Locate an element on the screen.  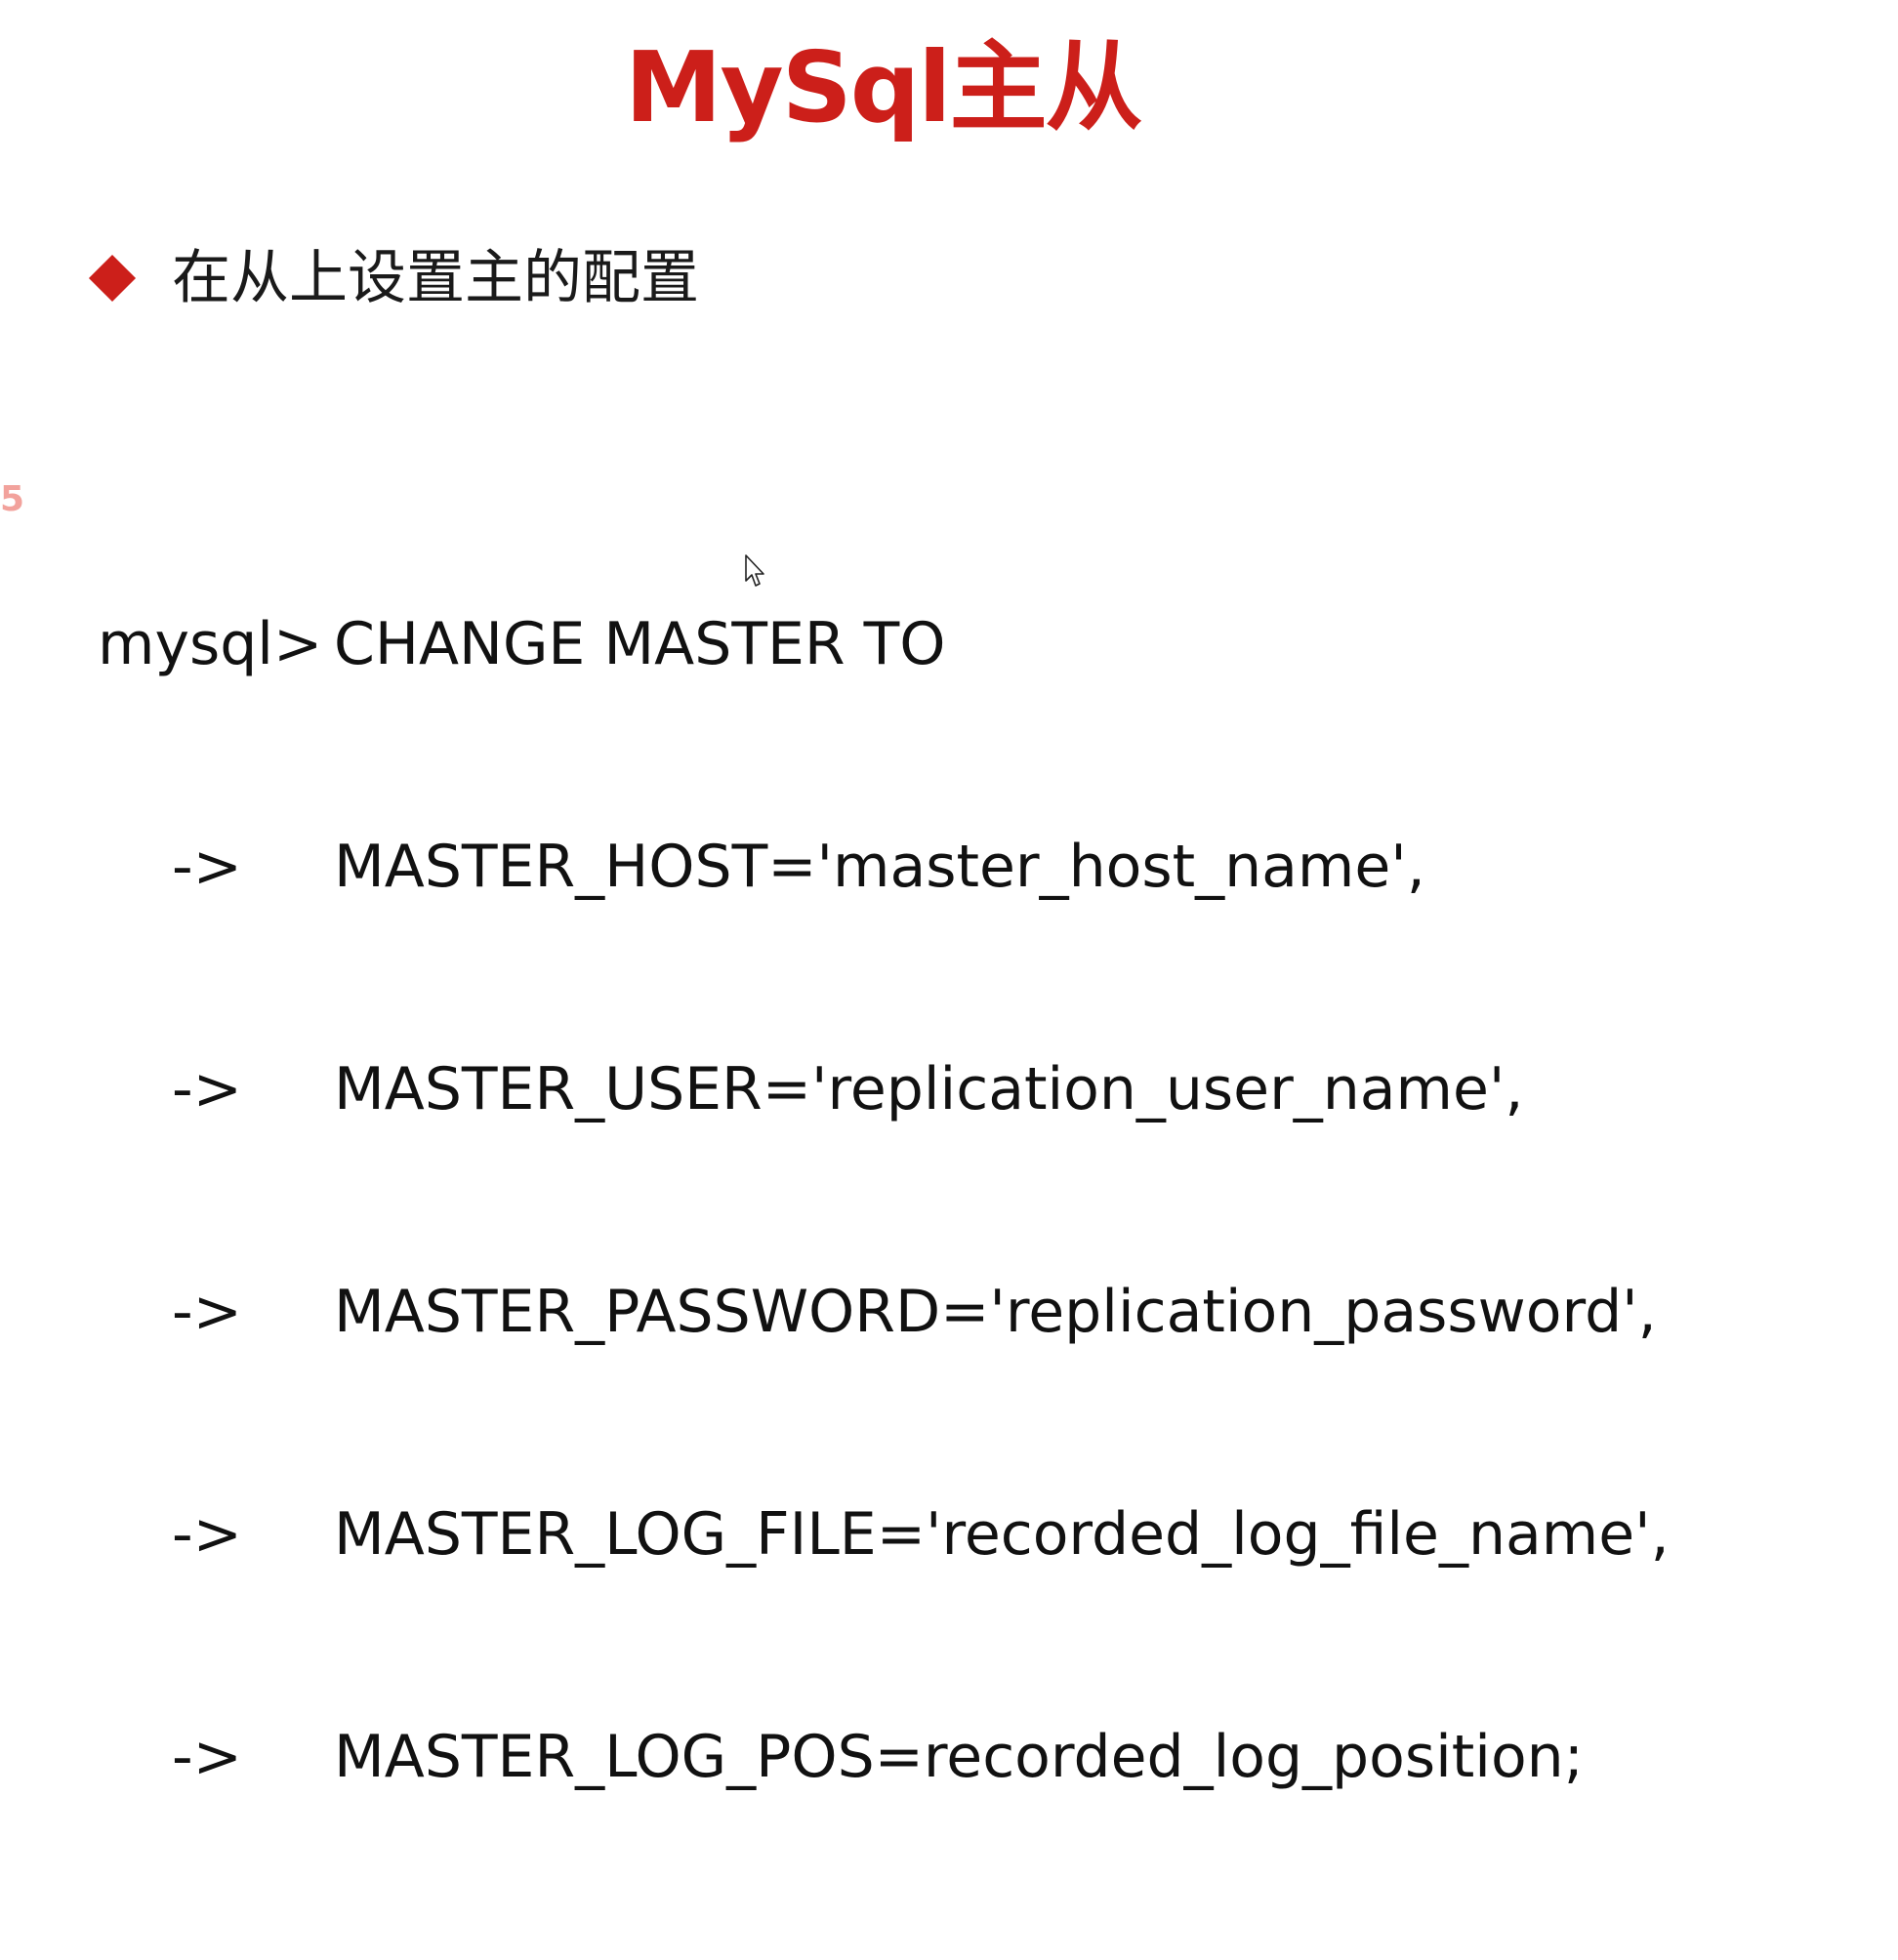
code-line: -> MASTER_HOST='master_host_name', is located at coordinates (761, 867).